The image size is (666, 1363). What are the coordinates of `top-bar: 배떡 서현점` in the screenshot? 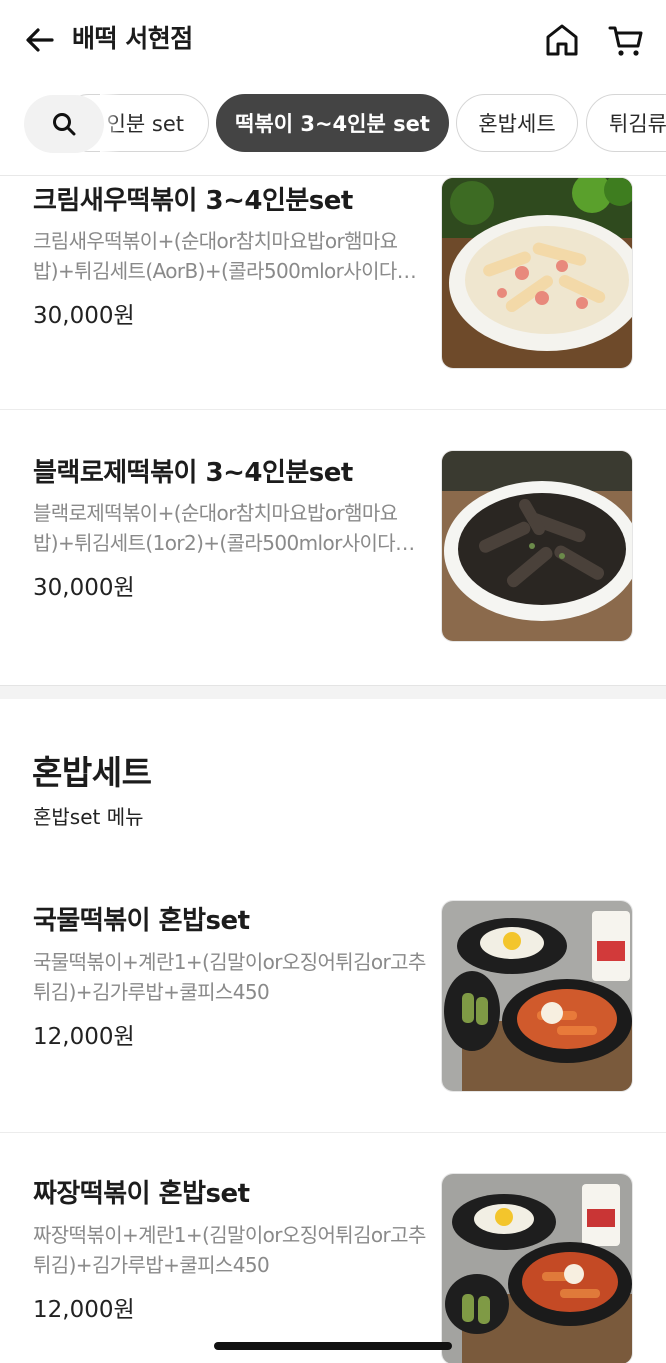 It's located at (333, 40).